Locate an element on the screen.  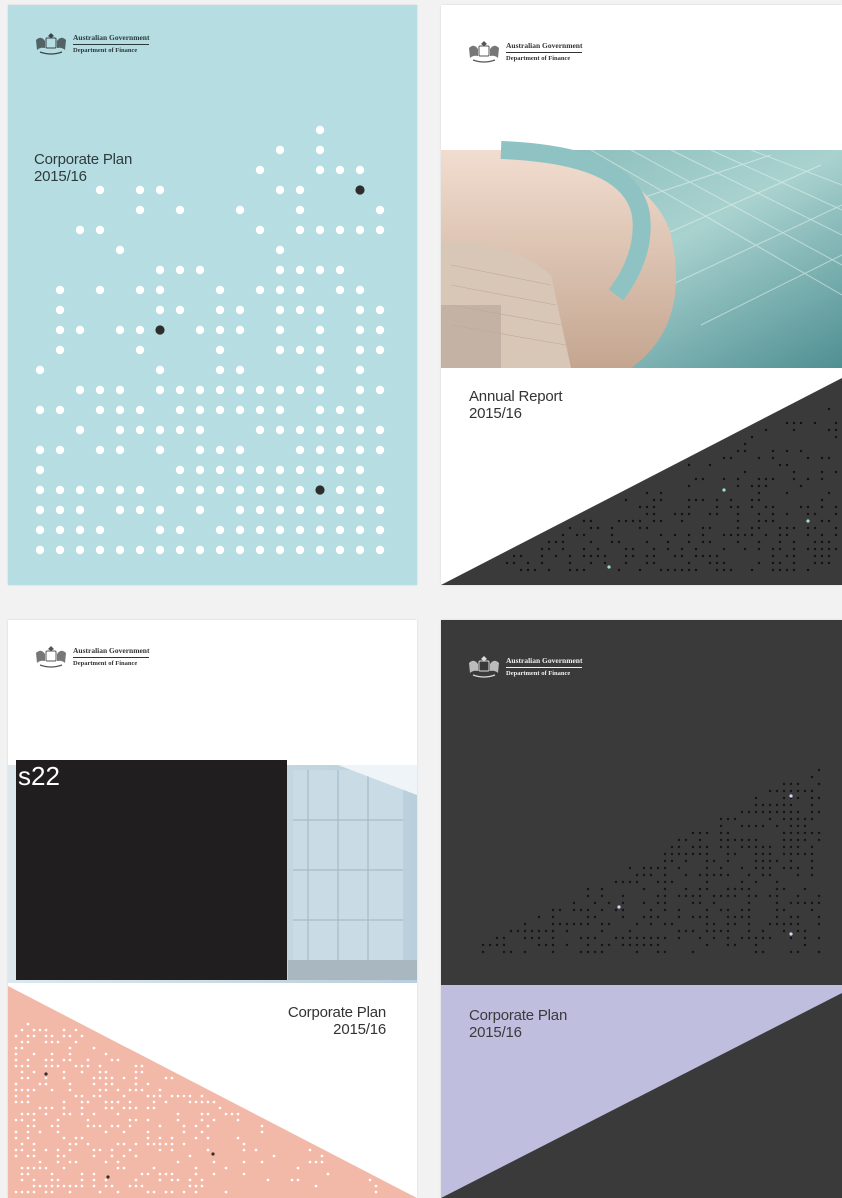
government-name: Australian Government is located at coordinates (111, 39).